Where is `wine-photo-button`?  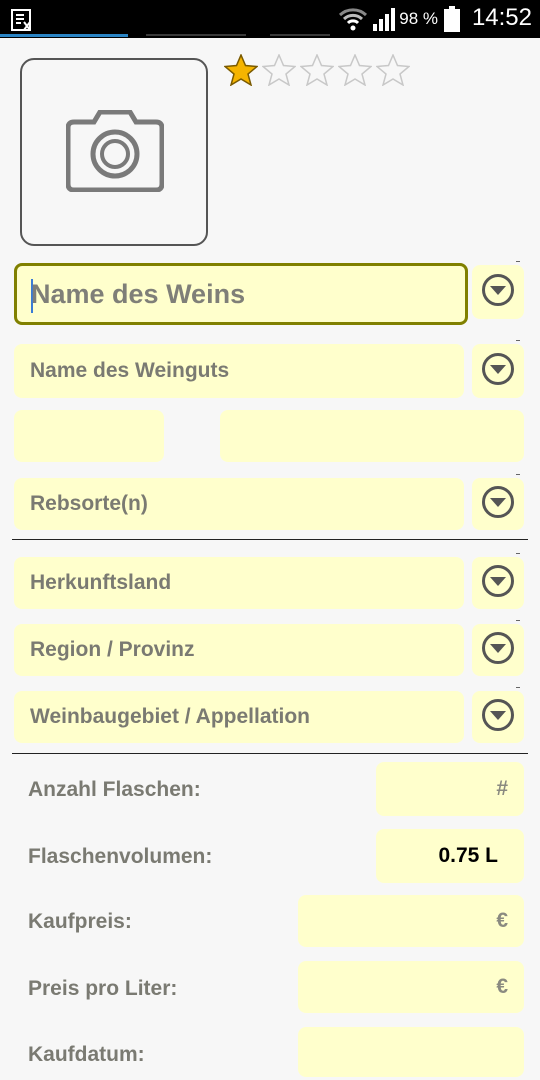
wine-photo-button is located at coordinates (114, 152).